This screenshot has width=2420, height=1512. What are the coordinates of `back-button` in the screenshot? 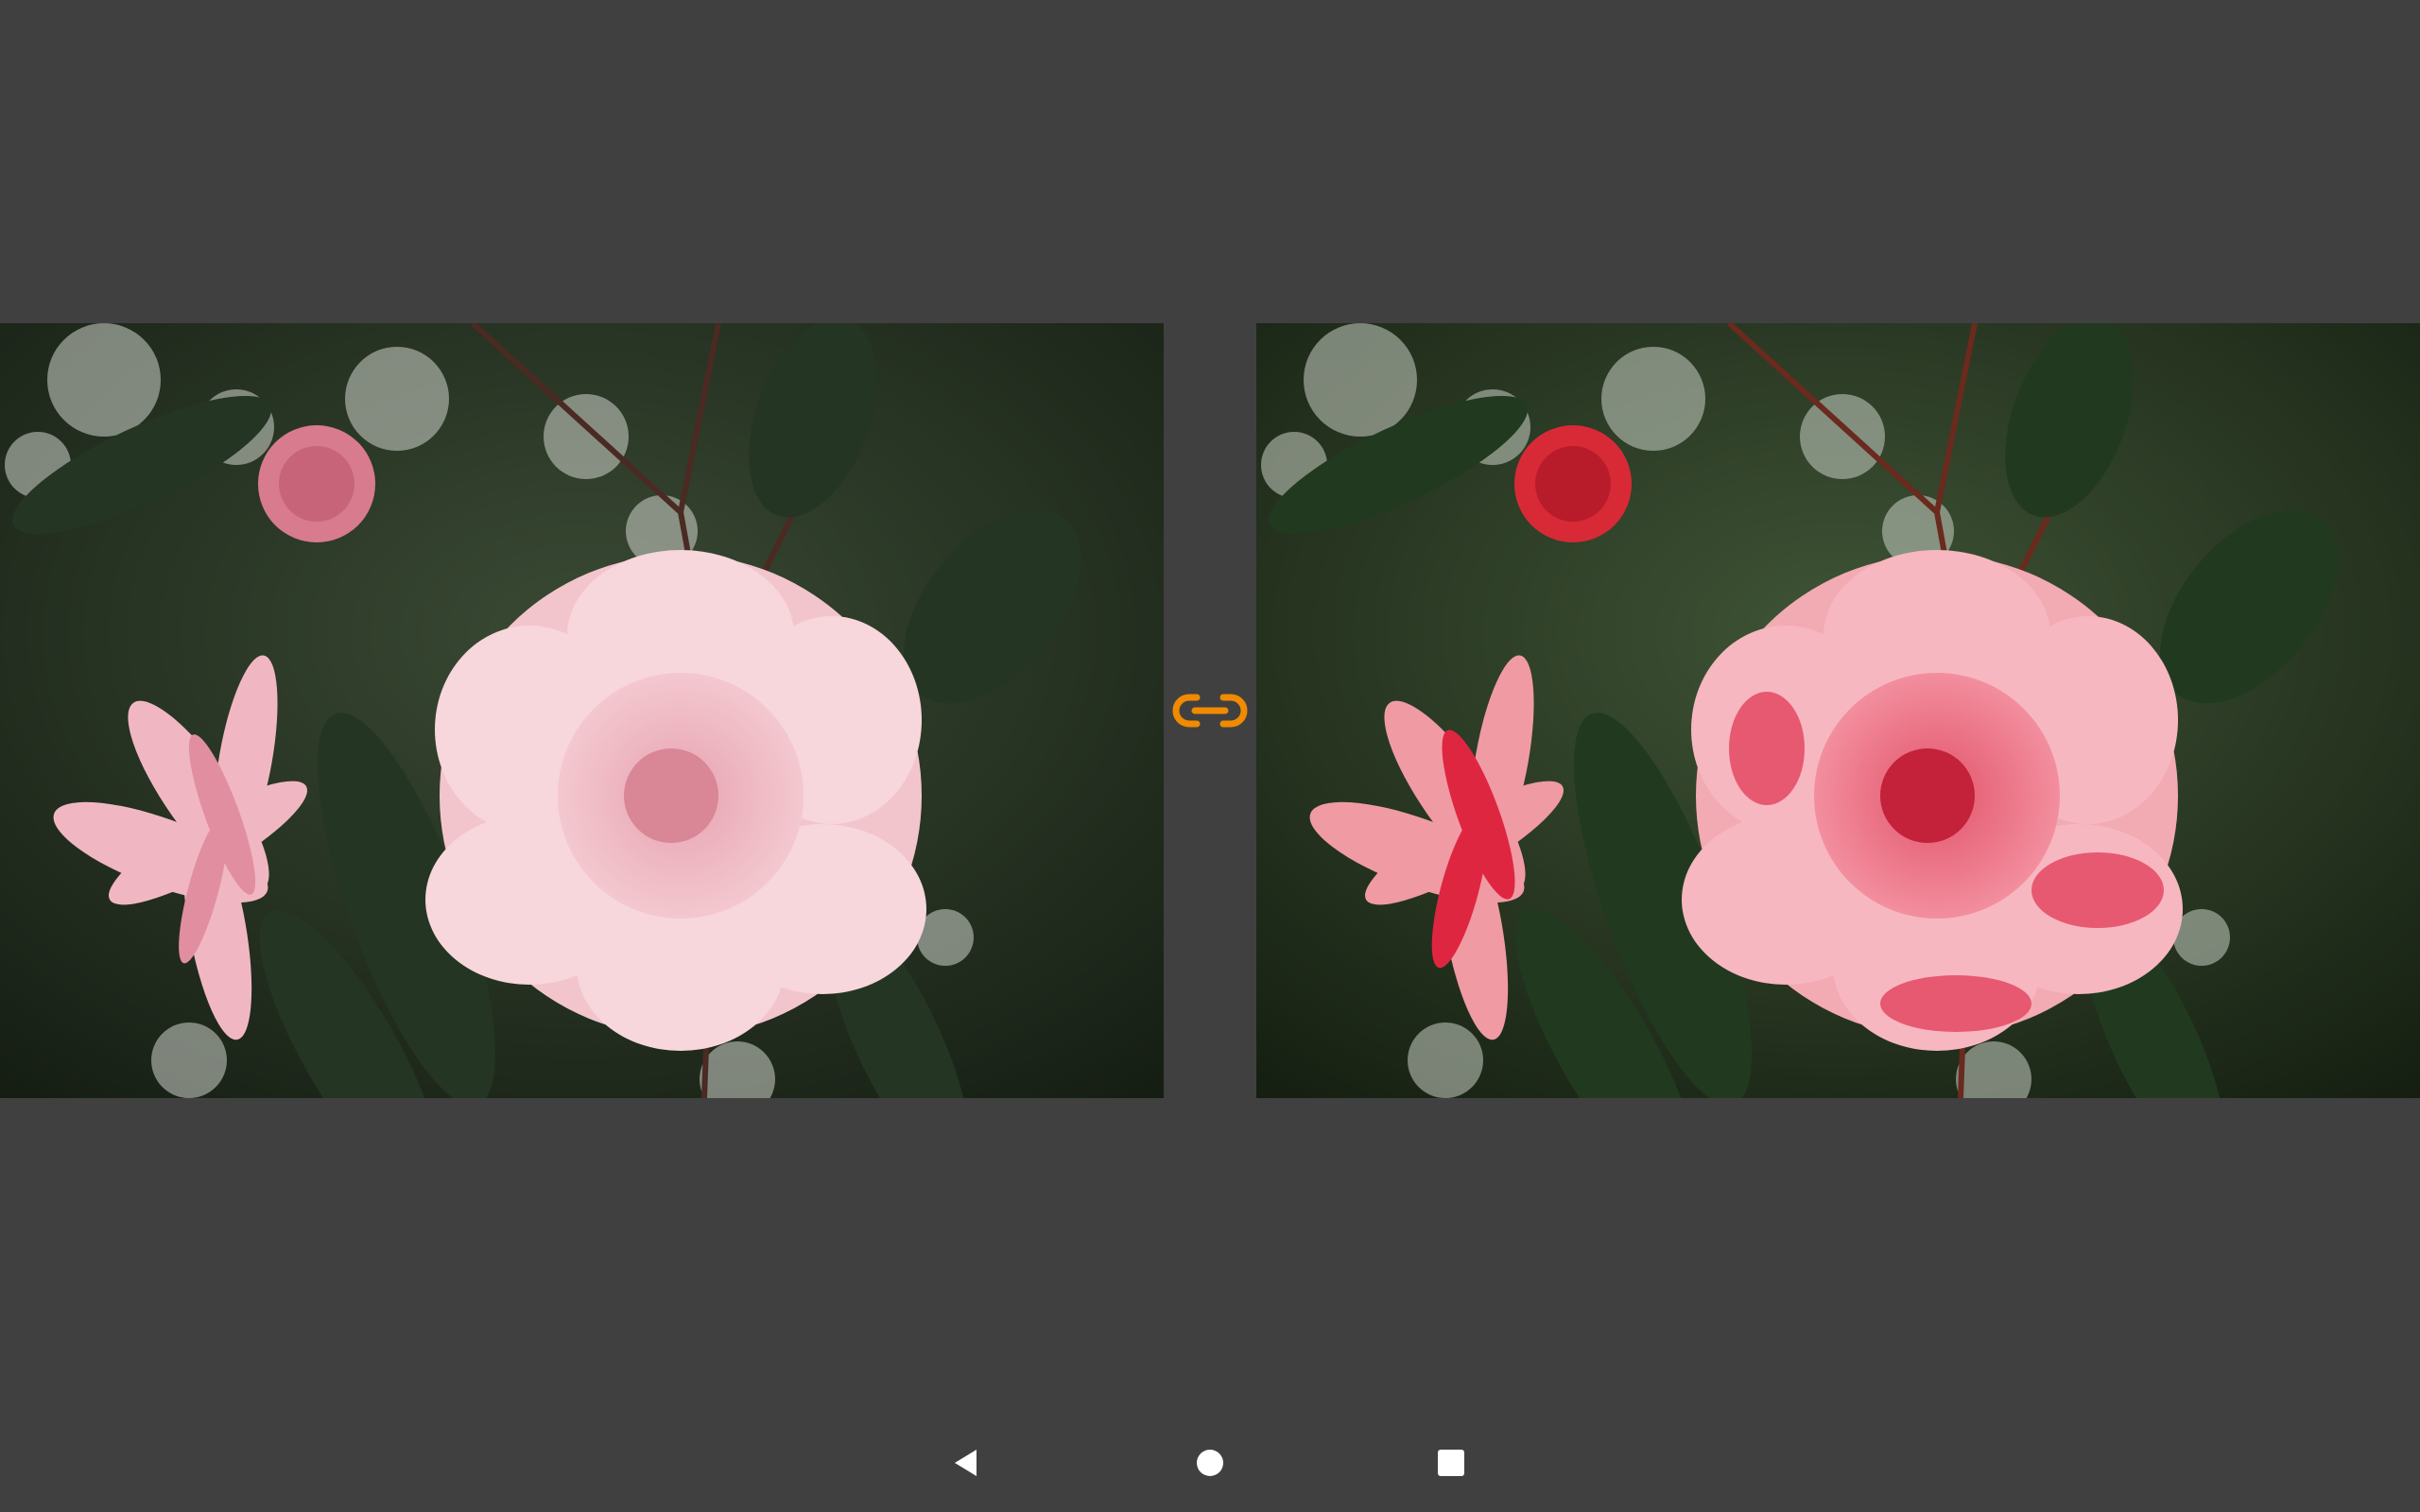 It's located at (966, 1463).